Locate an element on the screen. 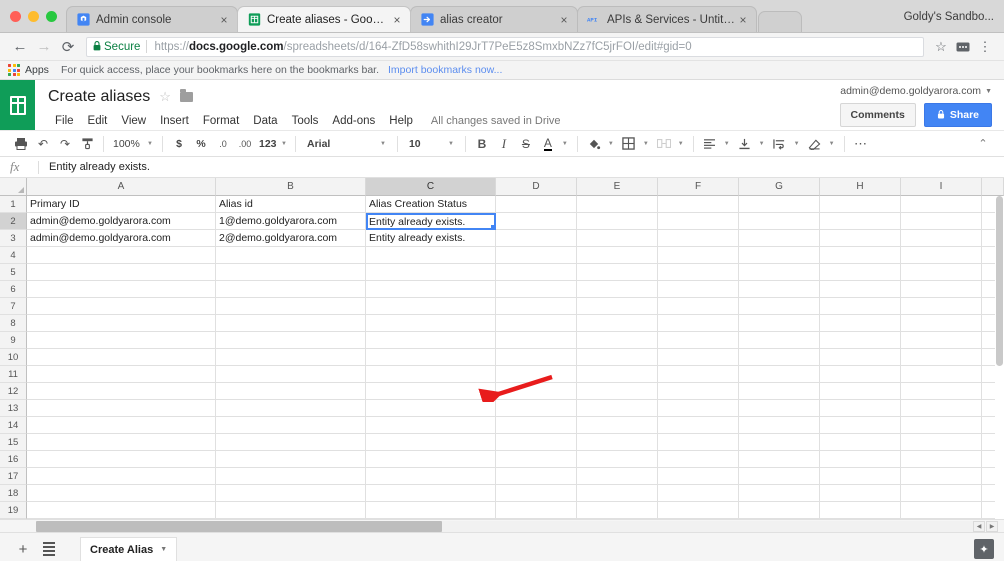 This screenshot has height=561, width=1004. cell-a5 is located at coordinates (121, 272).